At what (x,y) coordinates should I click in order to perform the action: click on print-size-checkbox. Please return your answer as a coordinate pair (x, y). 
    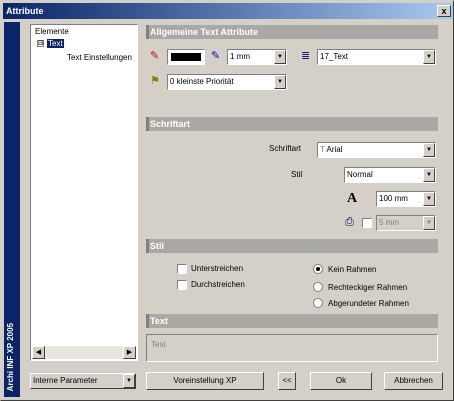
    Looking at the image, I should click on (367, 223).